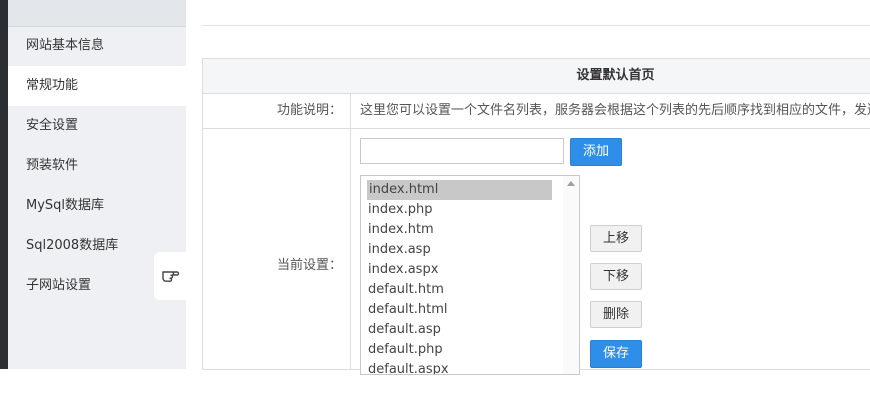 The height and width of the screenshot is (403, 870). Describe the element at coordinates (97, 86) in the screenshot. I see `sidebar-item-general: 常规功能` at that location.